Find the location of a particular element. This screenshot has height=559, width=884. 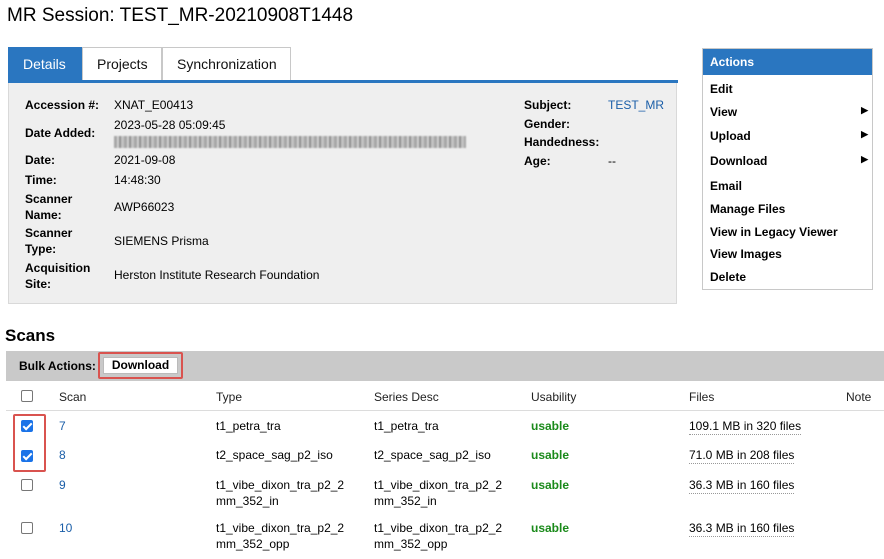

action-upload-label: Upload is located at coordinates (730, 136).